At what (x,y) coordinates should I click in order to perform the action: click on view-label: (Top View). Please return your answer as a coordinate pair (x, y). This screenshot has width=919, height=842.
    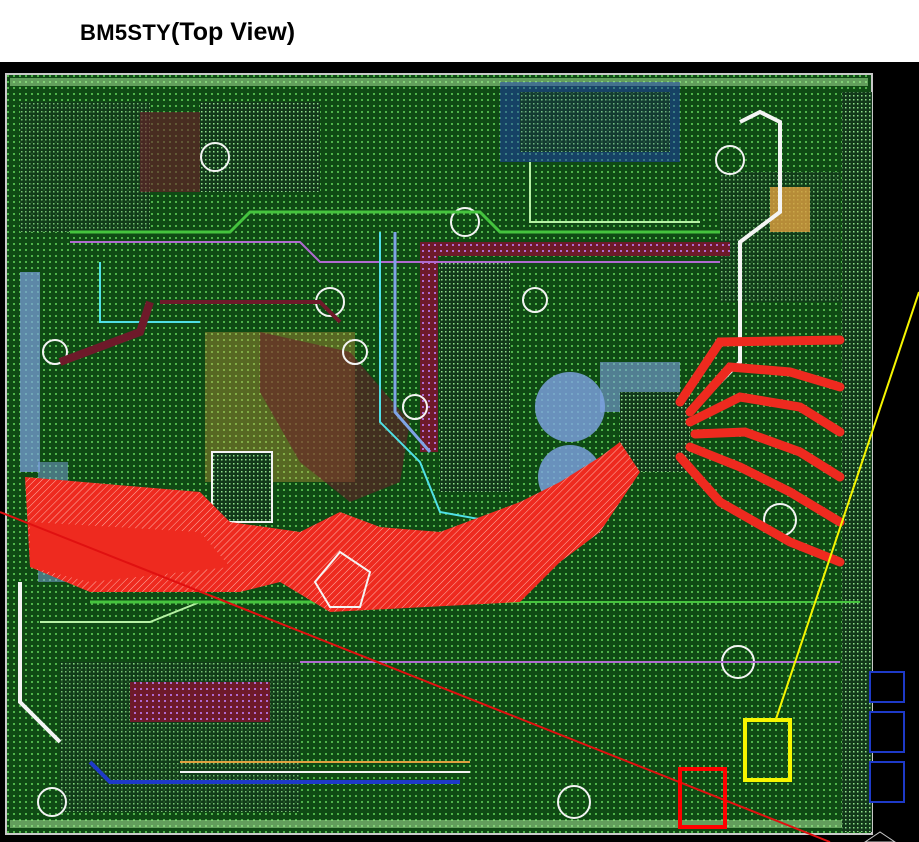
    Looking at the image, I should click on (233, 32).